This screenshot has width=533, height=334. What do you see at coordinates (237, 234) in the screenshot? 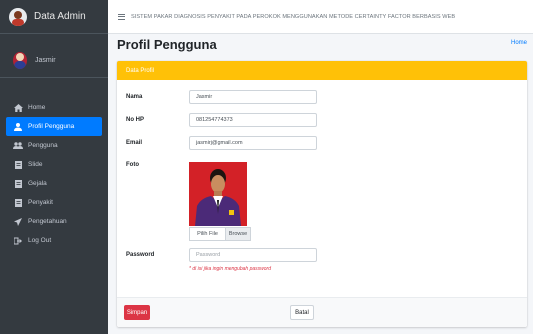
I see `browse-button: Browse` at bounding box center [237, 234].